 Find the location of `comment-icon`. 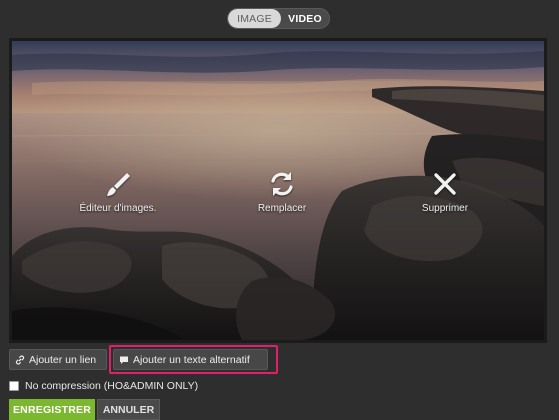

comment-icon is located at coordinates (124, 360).